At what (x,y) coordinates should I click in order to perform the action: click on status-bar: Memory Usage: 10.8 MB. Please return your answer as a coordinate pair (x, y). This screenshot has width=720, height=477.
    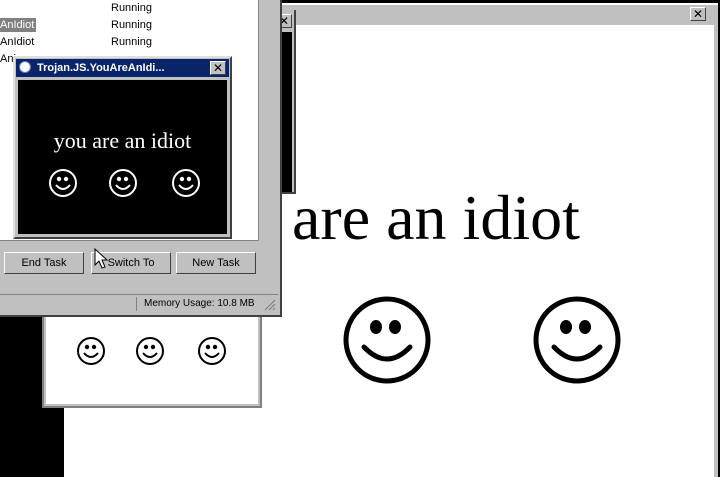
    Looking at the image, I should click on (139, 303).